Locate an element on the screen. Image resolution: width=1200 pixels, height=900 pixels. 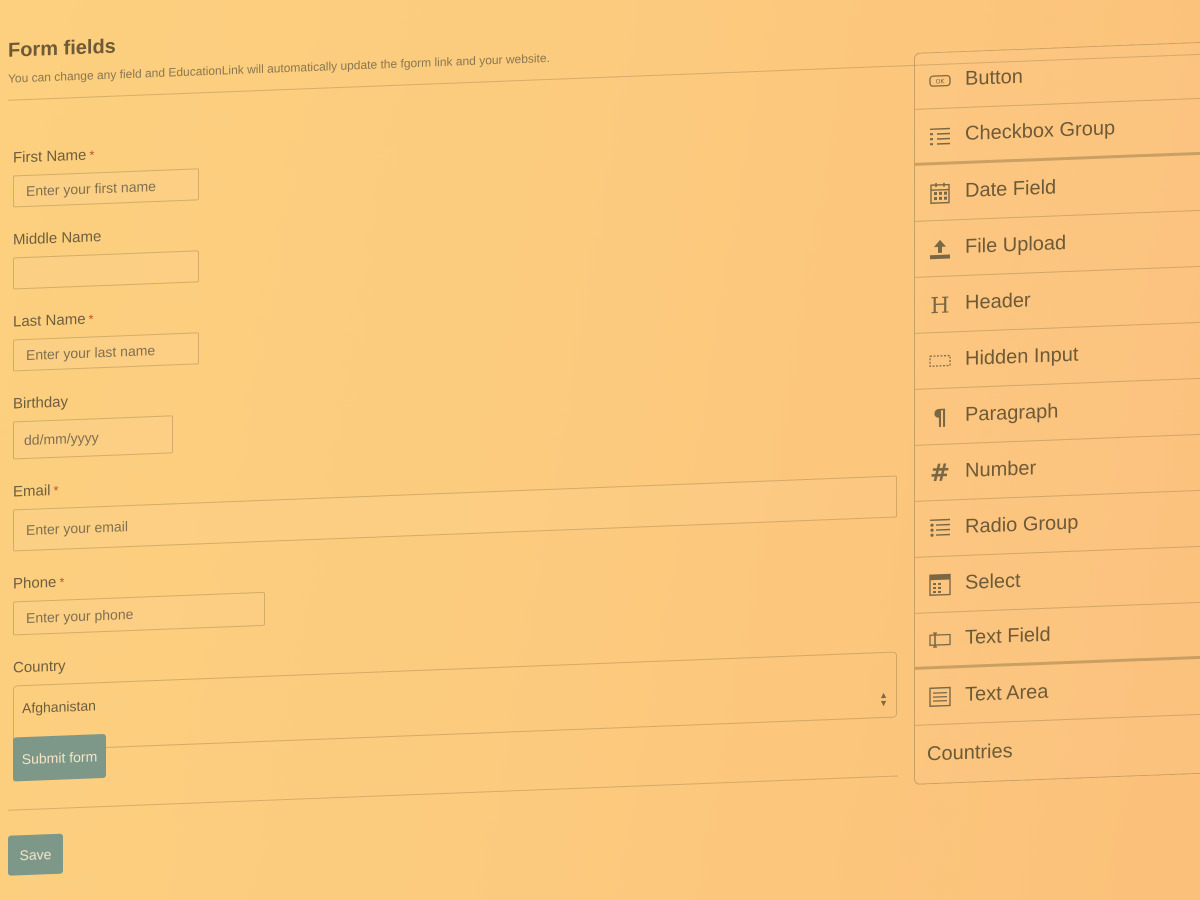
button-icon: OK is located at coordinates (940, 80).